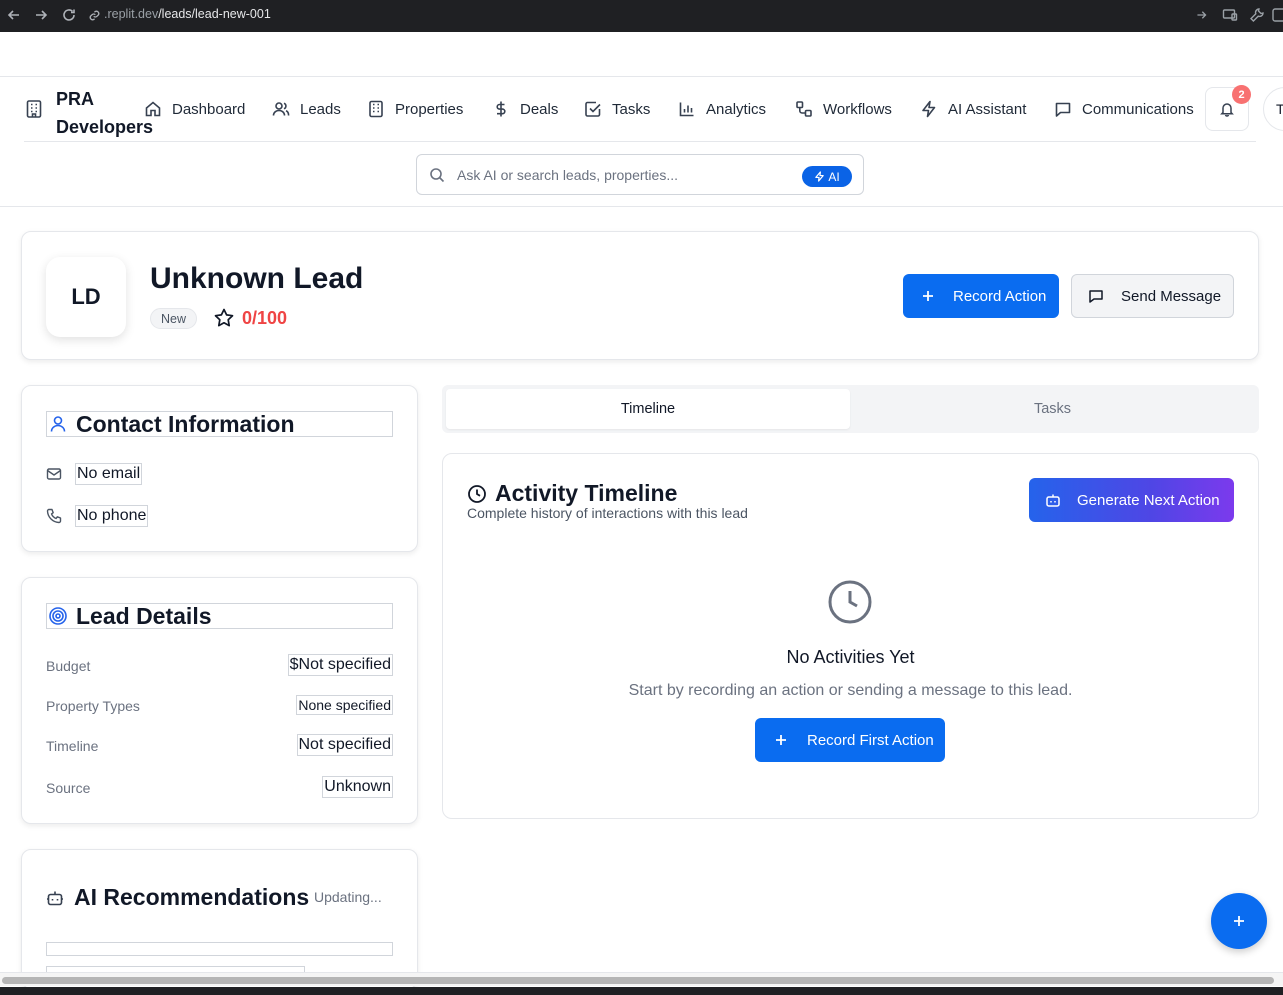  What do you see at coordinates (722, 109) in the screenshot?
I see `nav-analytics: Analytics` at bounding box center [722, 109].